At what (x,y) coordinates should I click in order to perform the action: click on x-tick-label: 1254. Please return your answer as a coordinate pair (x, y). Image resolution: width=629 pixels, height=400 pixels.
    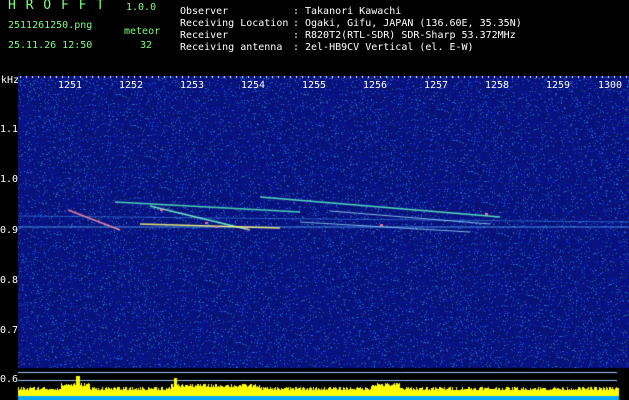
    Looking at the image, I should click on (253, 85).